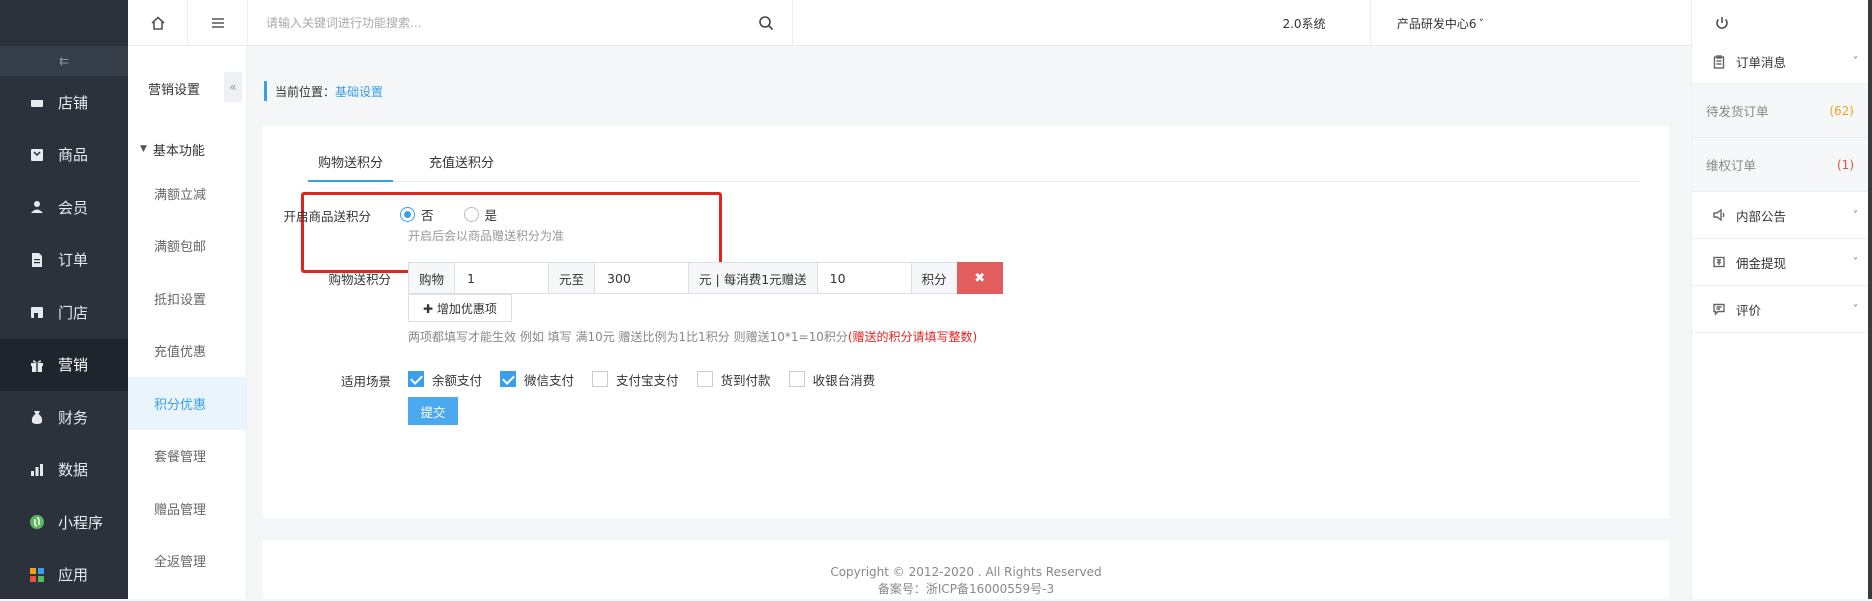 This screenshot has width=1872, height=601. Describe the element at coordinates (1719, 215) in the screenshot. I see `speaker-icon` at that location.